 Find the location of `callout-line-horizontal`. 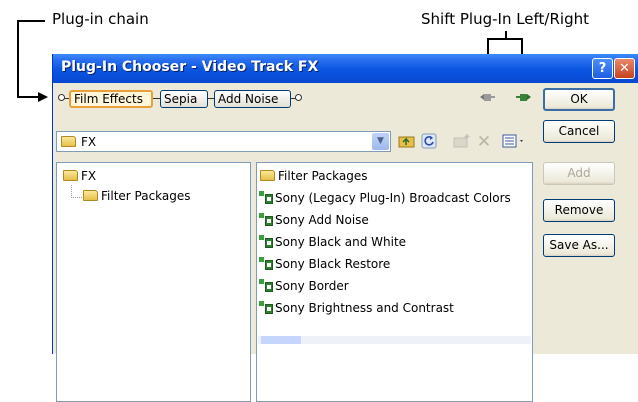

callout-line-horizontal is located at coordinates (31, 21).